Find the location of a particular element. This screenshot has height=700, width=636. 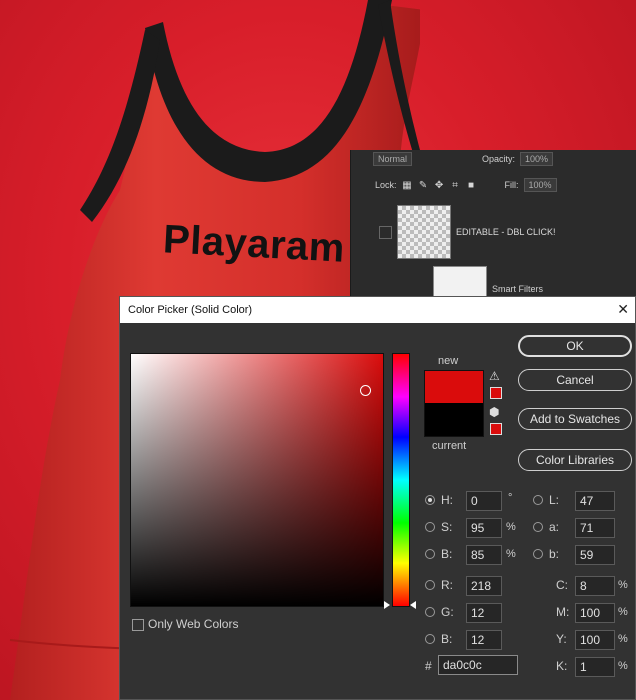

lock-transparent-icon: ▦ is located at coordinates (407, 185).